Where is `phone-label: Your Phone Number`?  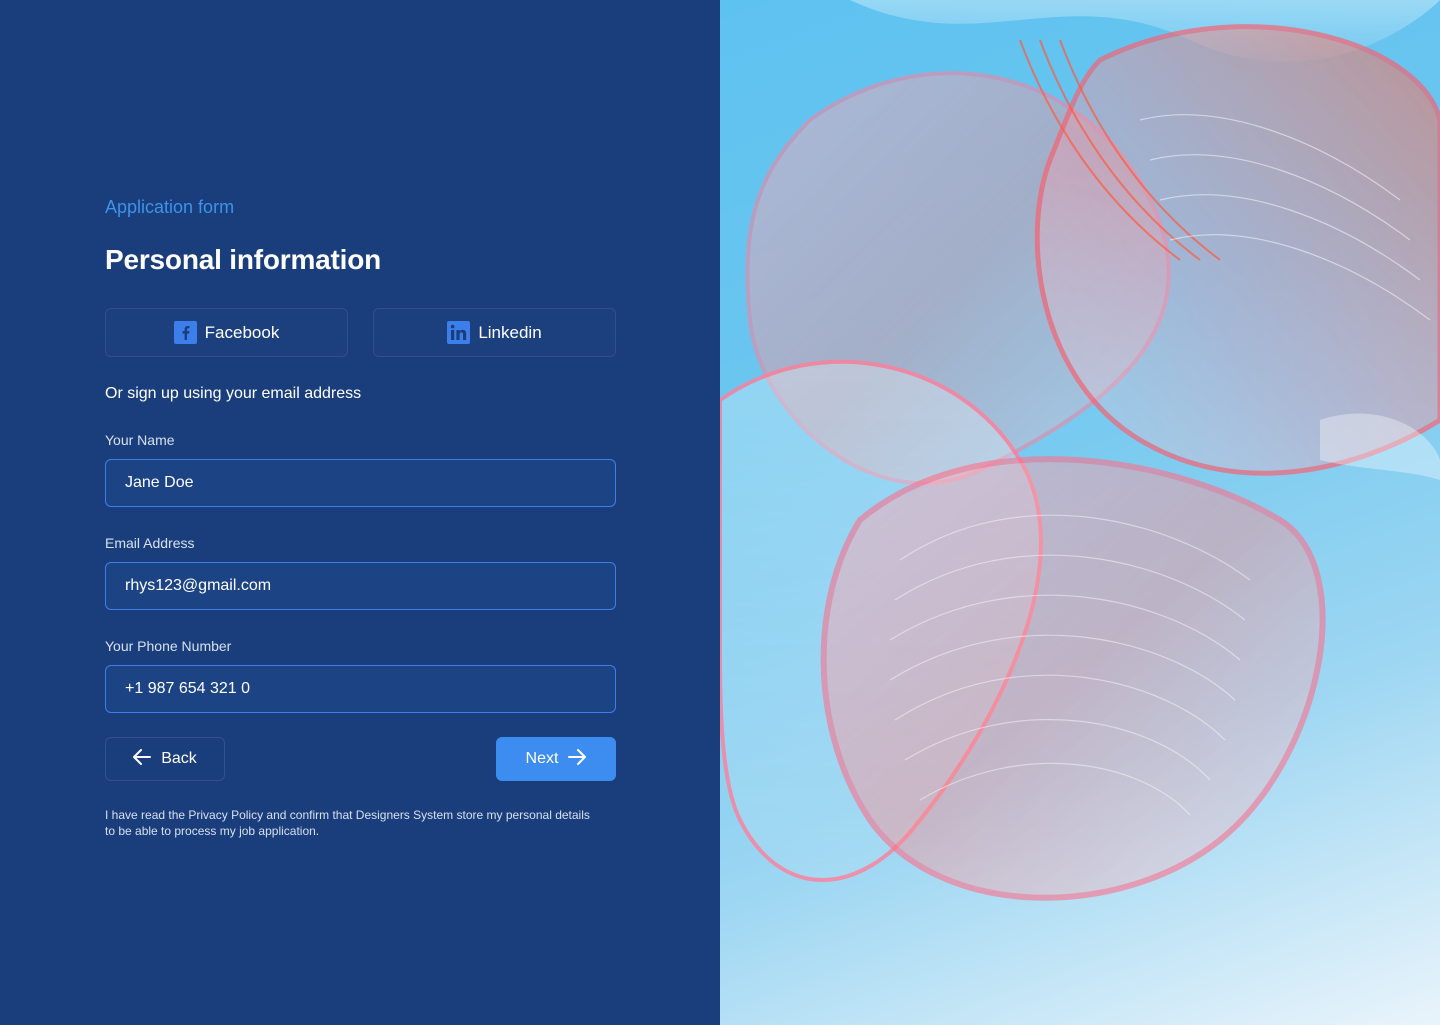 phone-label: Your Phone Number is located at coordinates (168, 646).